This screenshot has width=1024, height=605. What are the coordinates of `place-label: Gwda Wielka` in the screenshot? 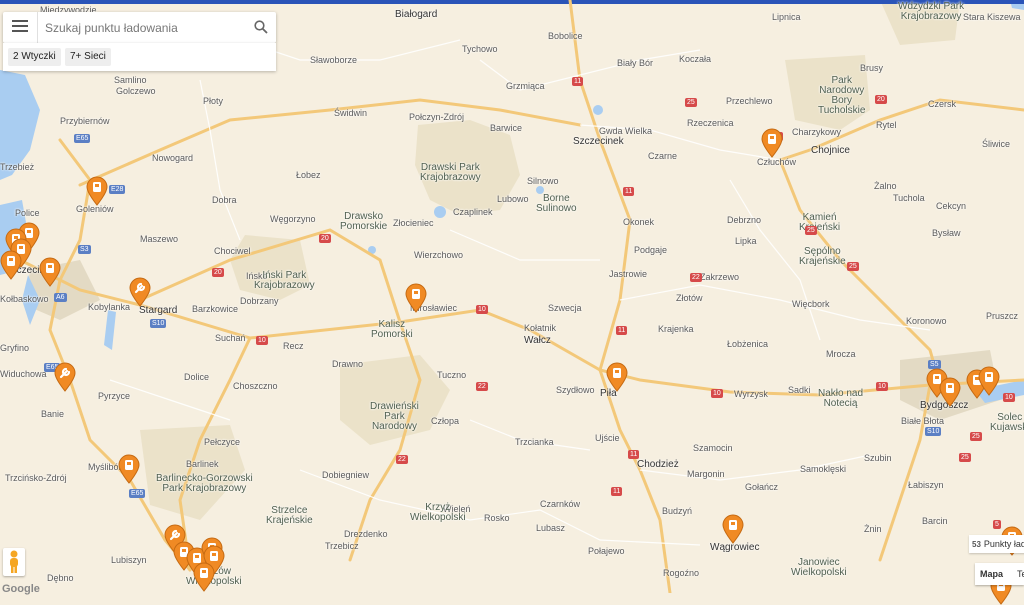 It's located at (626, 131).